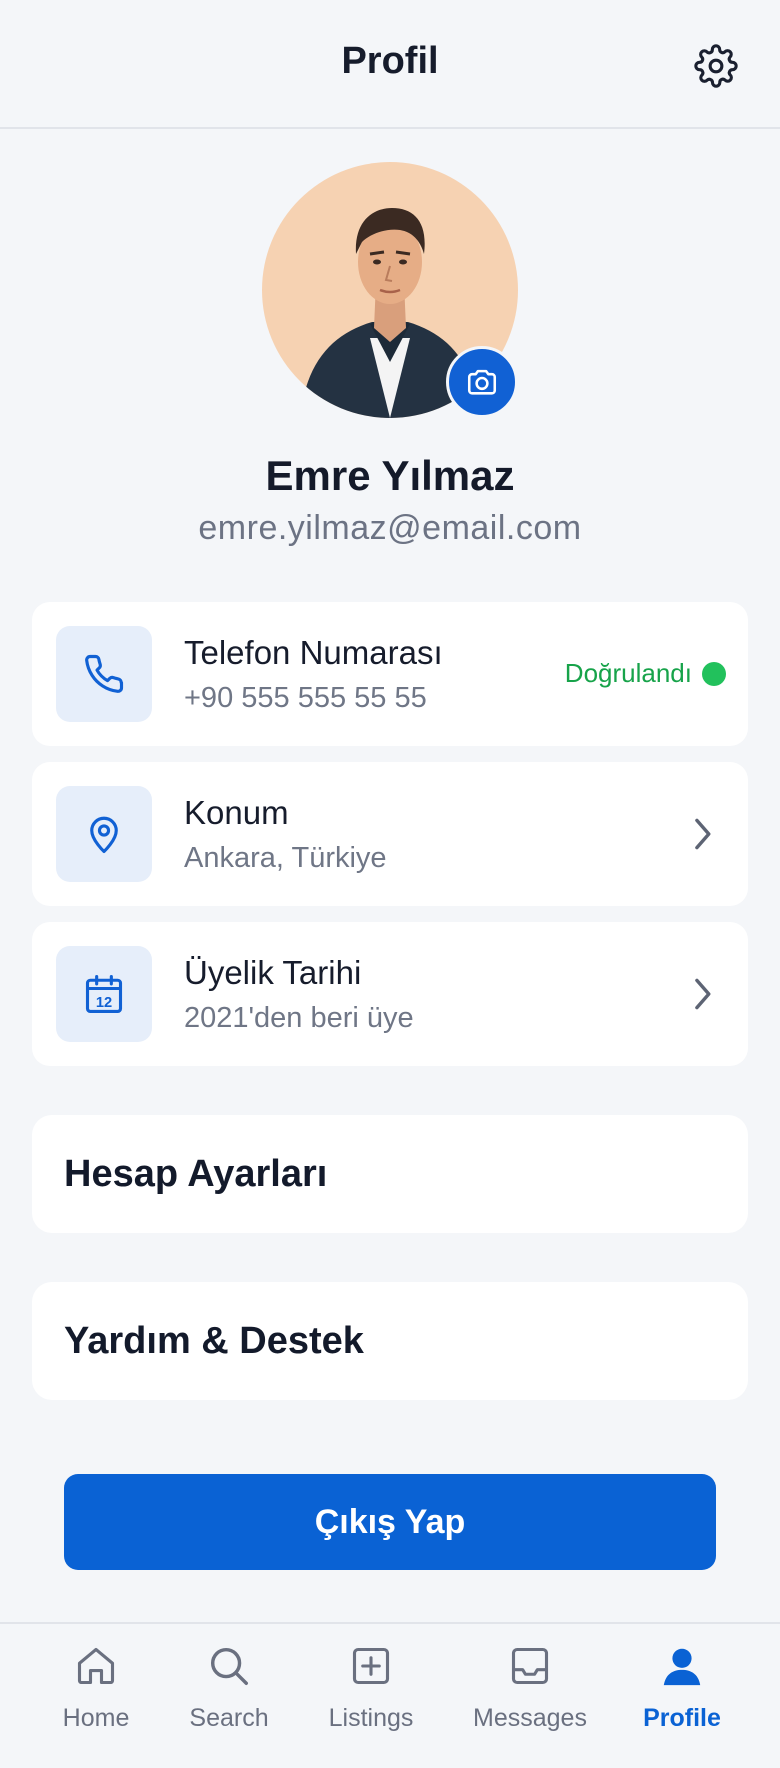 The width and height of the screenshot is (780, 1768). I want to click on app-header: Profil, so click(390, 64).